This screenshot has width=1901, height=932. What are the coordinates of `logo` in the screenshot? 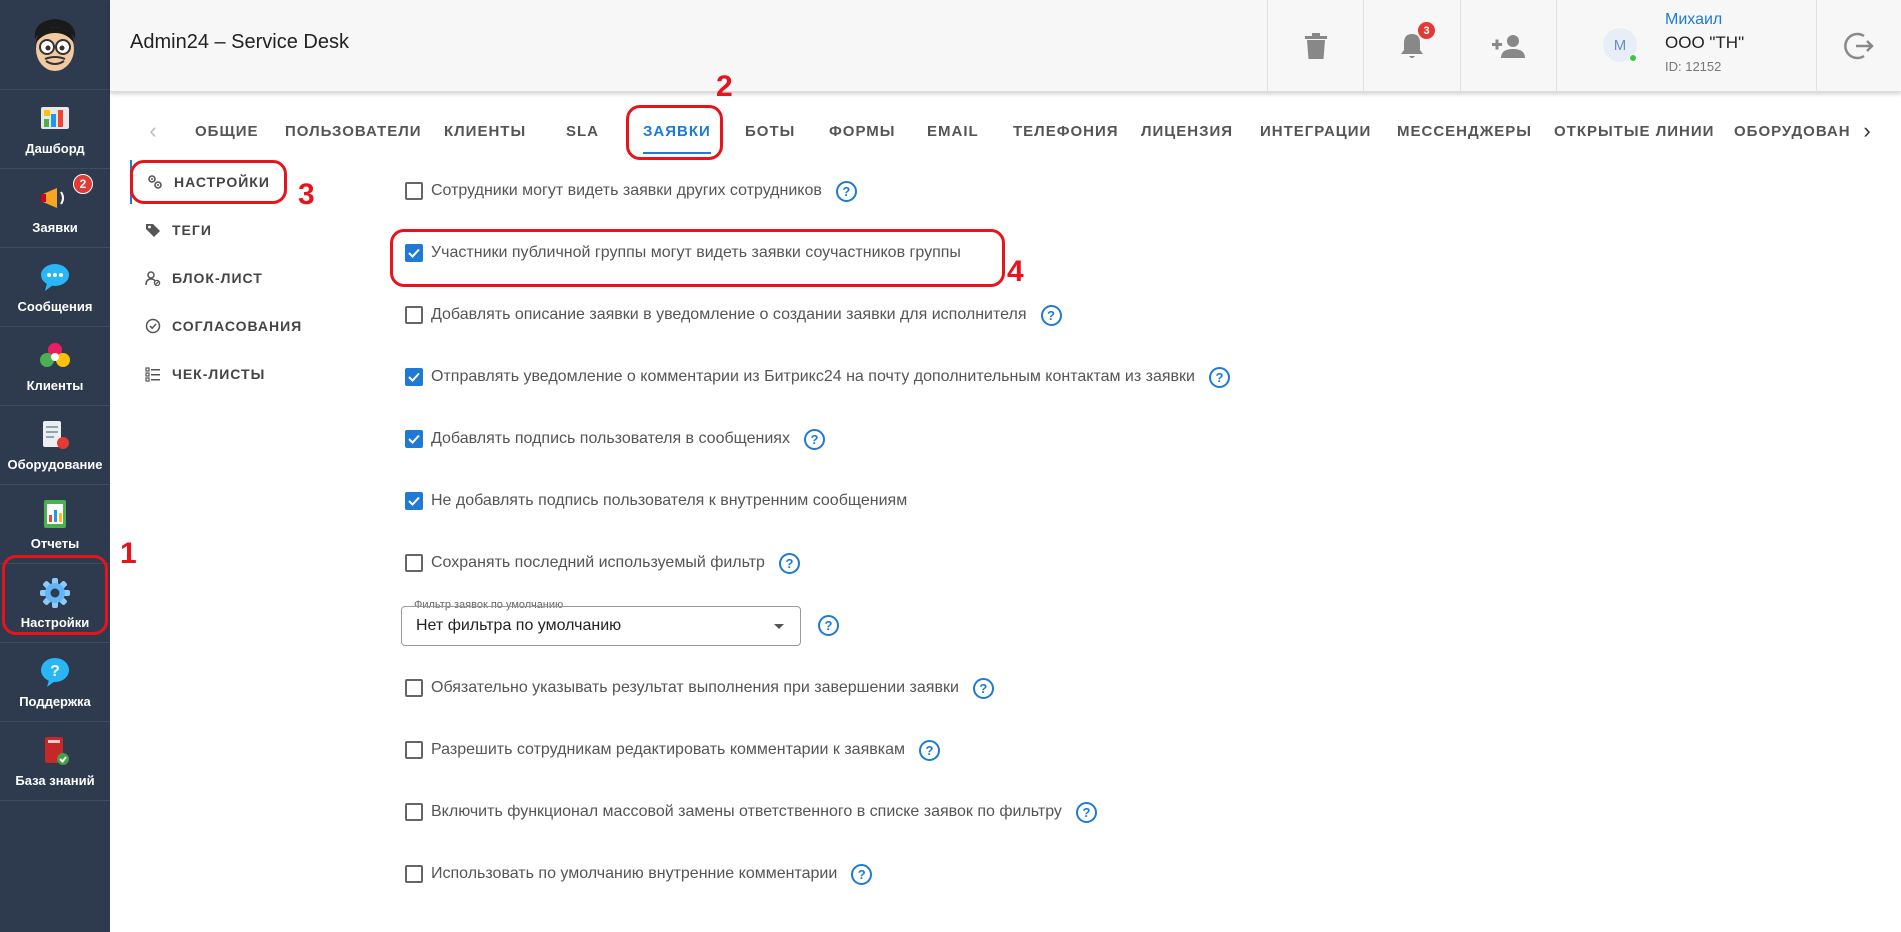 It's located at (55, 45).